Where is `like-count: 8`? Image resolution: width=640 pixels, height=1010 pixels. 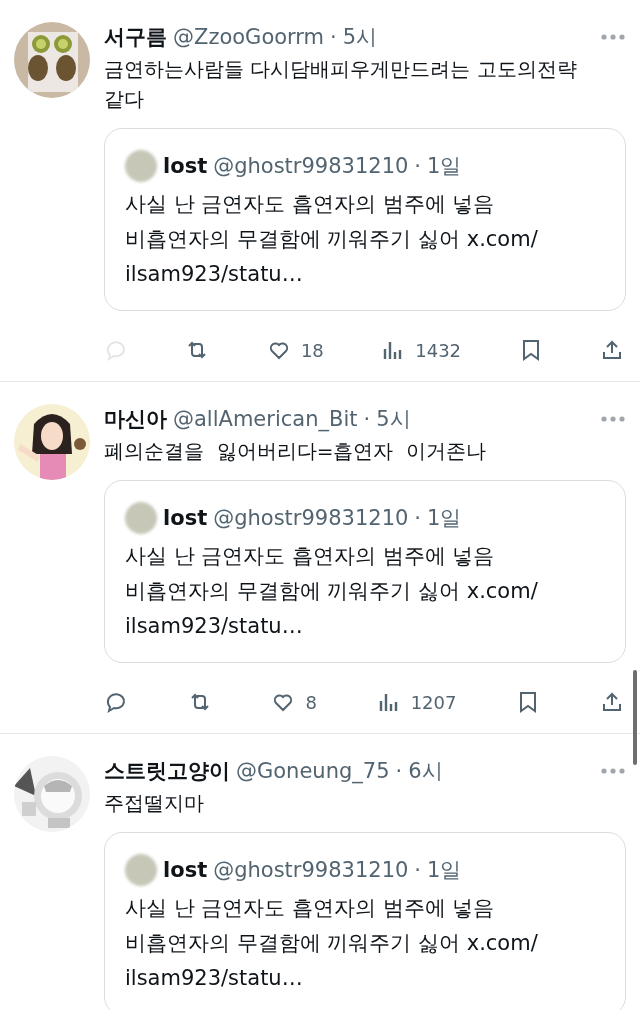 like-count: 8 is located at coordinates (311, 702).